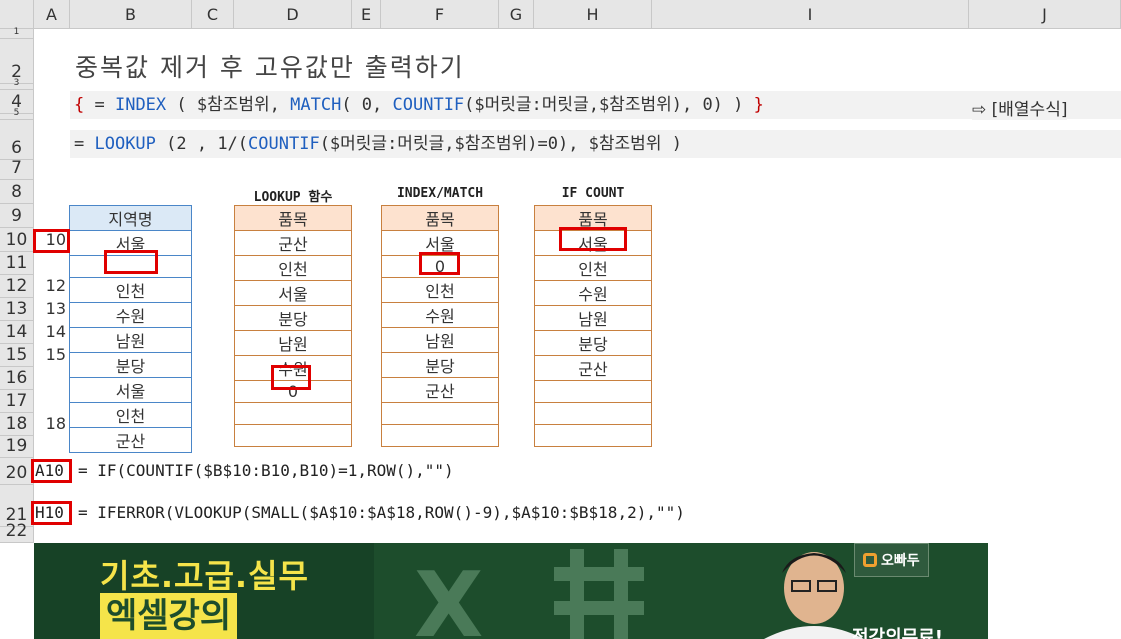 The width and height of the screenshot is (1121, 639). Describe the element at coordinates (293, 14) in the screenshot. I see `column-header-d: D` at that location.